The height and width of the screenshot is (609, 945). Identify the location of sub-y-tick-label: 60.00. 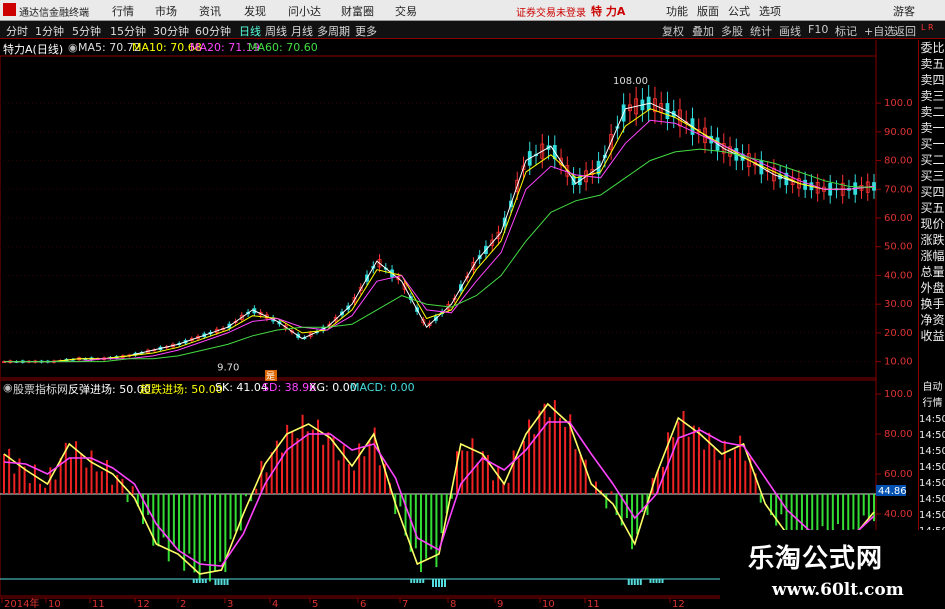
(898, 474).